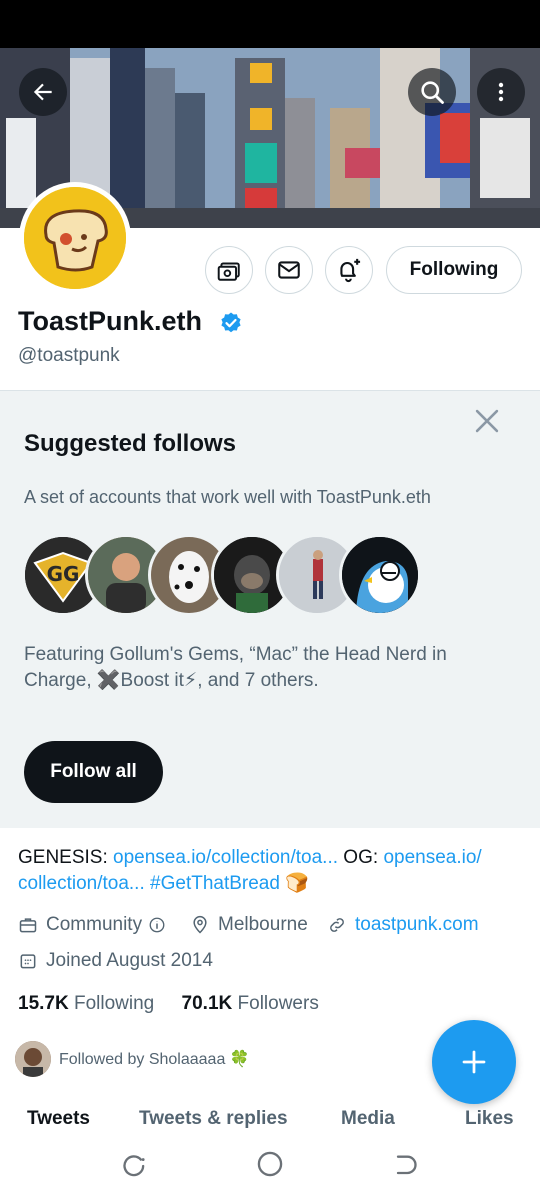  I want to click on more-options-button, so click(501, 92).